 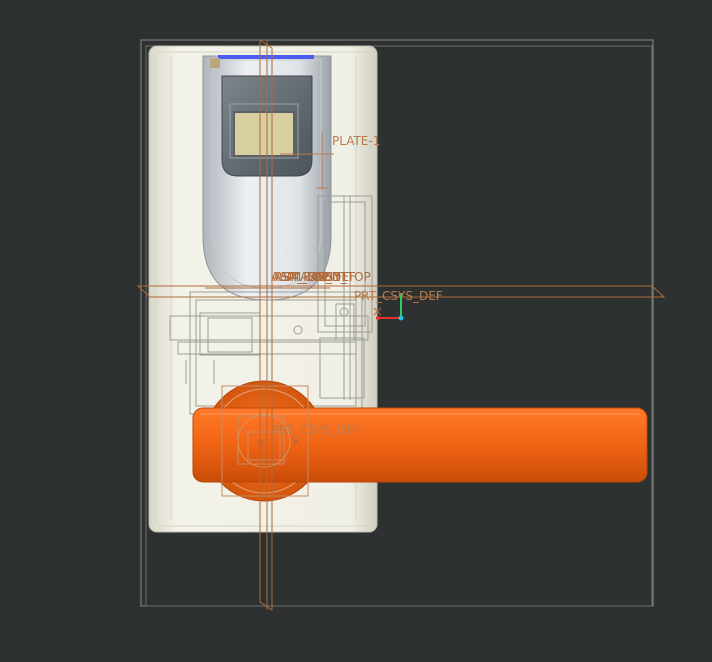 What do you see at coordinates (264, 134) in the screenshot?
I see `fingerprint-sensor-window` at bounding box center [264, 134].